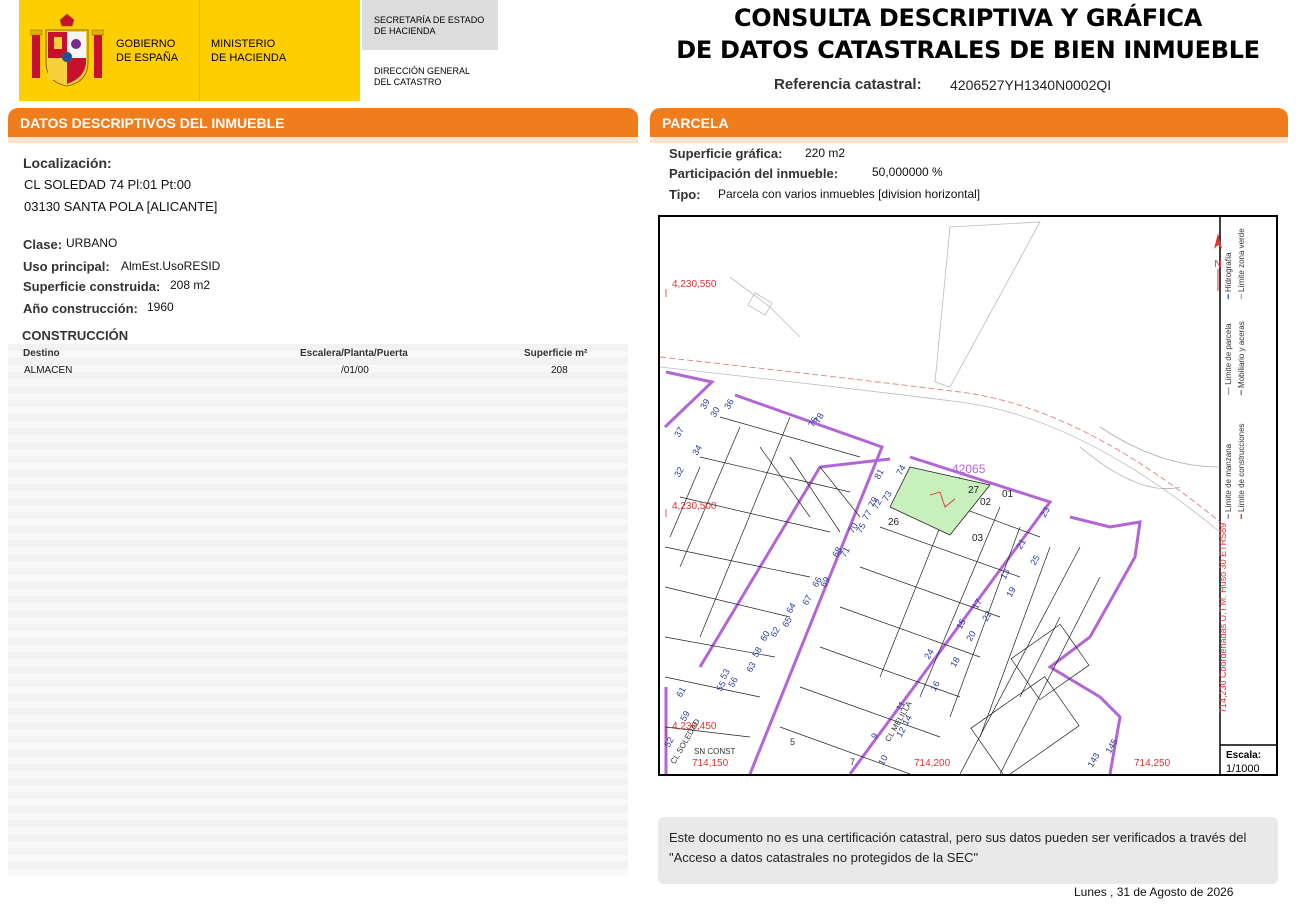  I want to click on parcela-section-header: PARCELA, so click(969, 125).